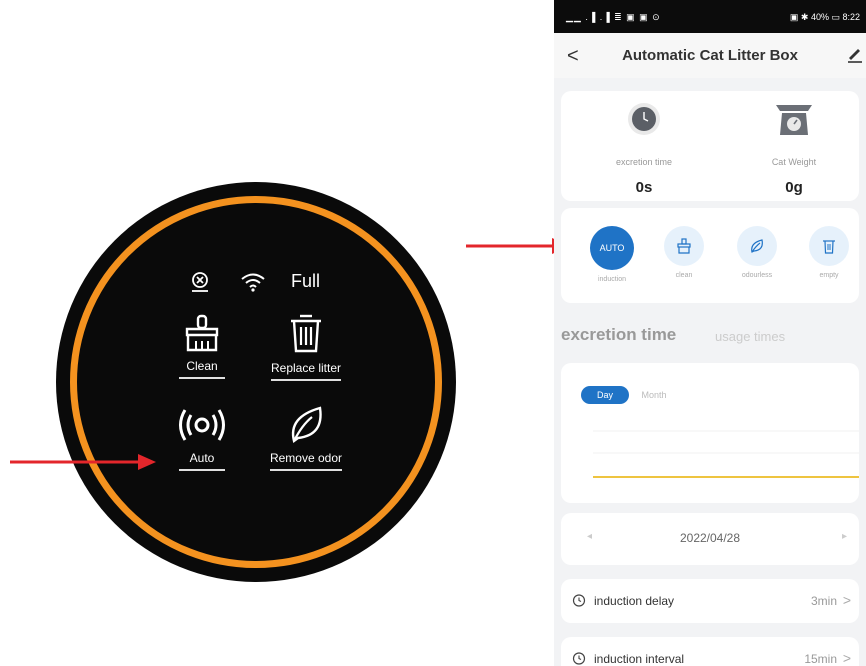  I want to click on excretion-time-stat: excretion time 0s, so click(644, 143).